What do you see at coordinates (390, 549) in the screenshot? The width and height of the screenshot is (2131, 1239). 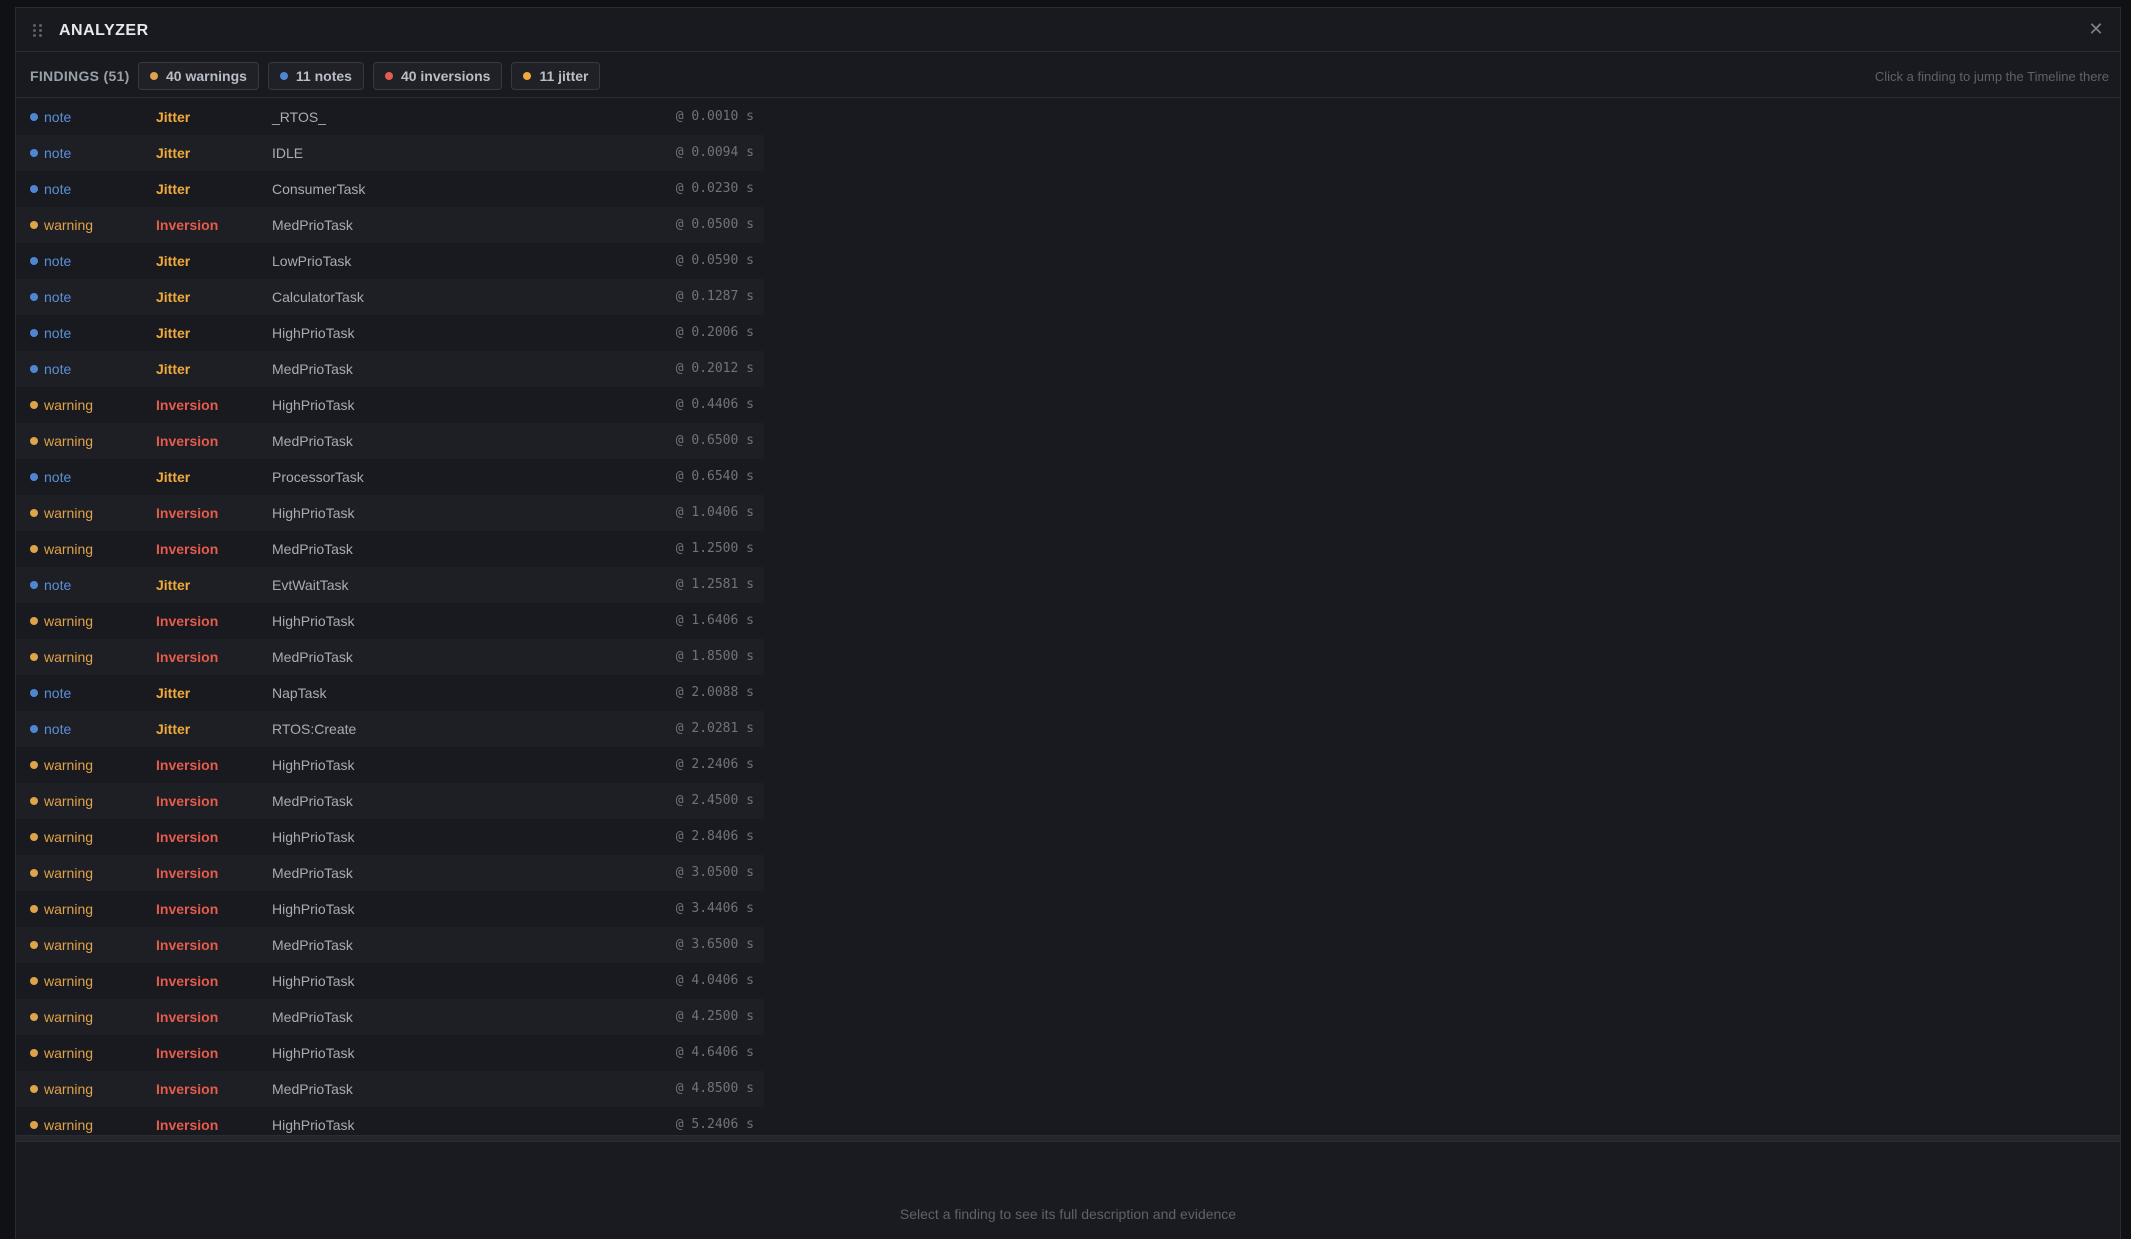 I see `finding-row: warning Inversion MedPrioTask @ 1.2500 s` at bounding box center [390, 549].